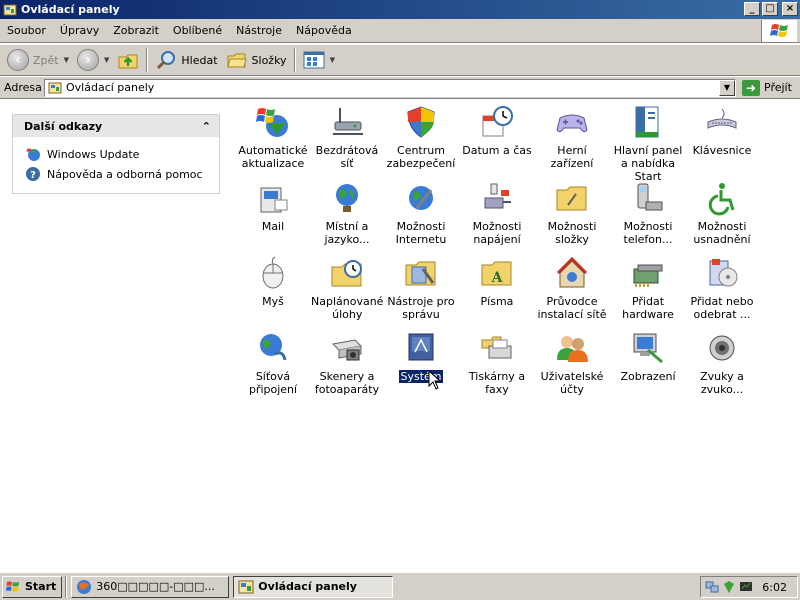 The image size is (800, 600). What do you see at coordinates (648, 288) in the screenshot?
I see `cp-item-add-hardware: Přidat hardware` at bounding box center [648, 288].